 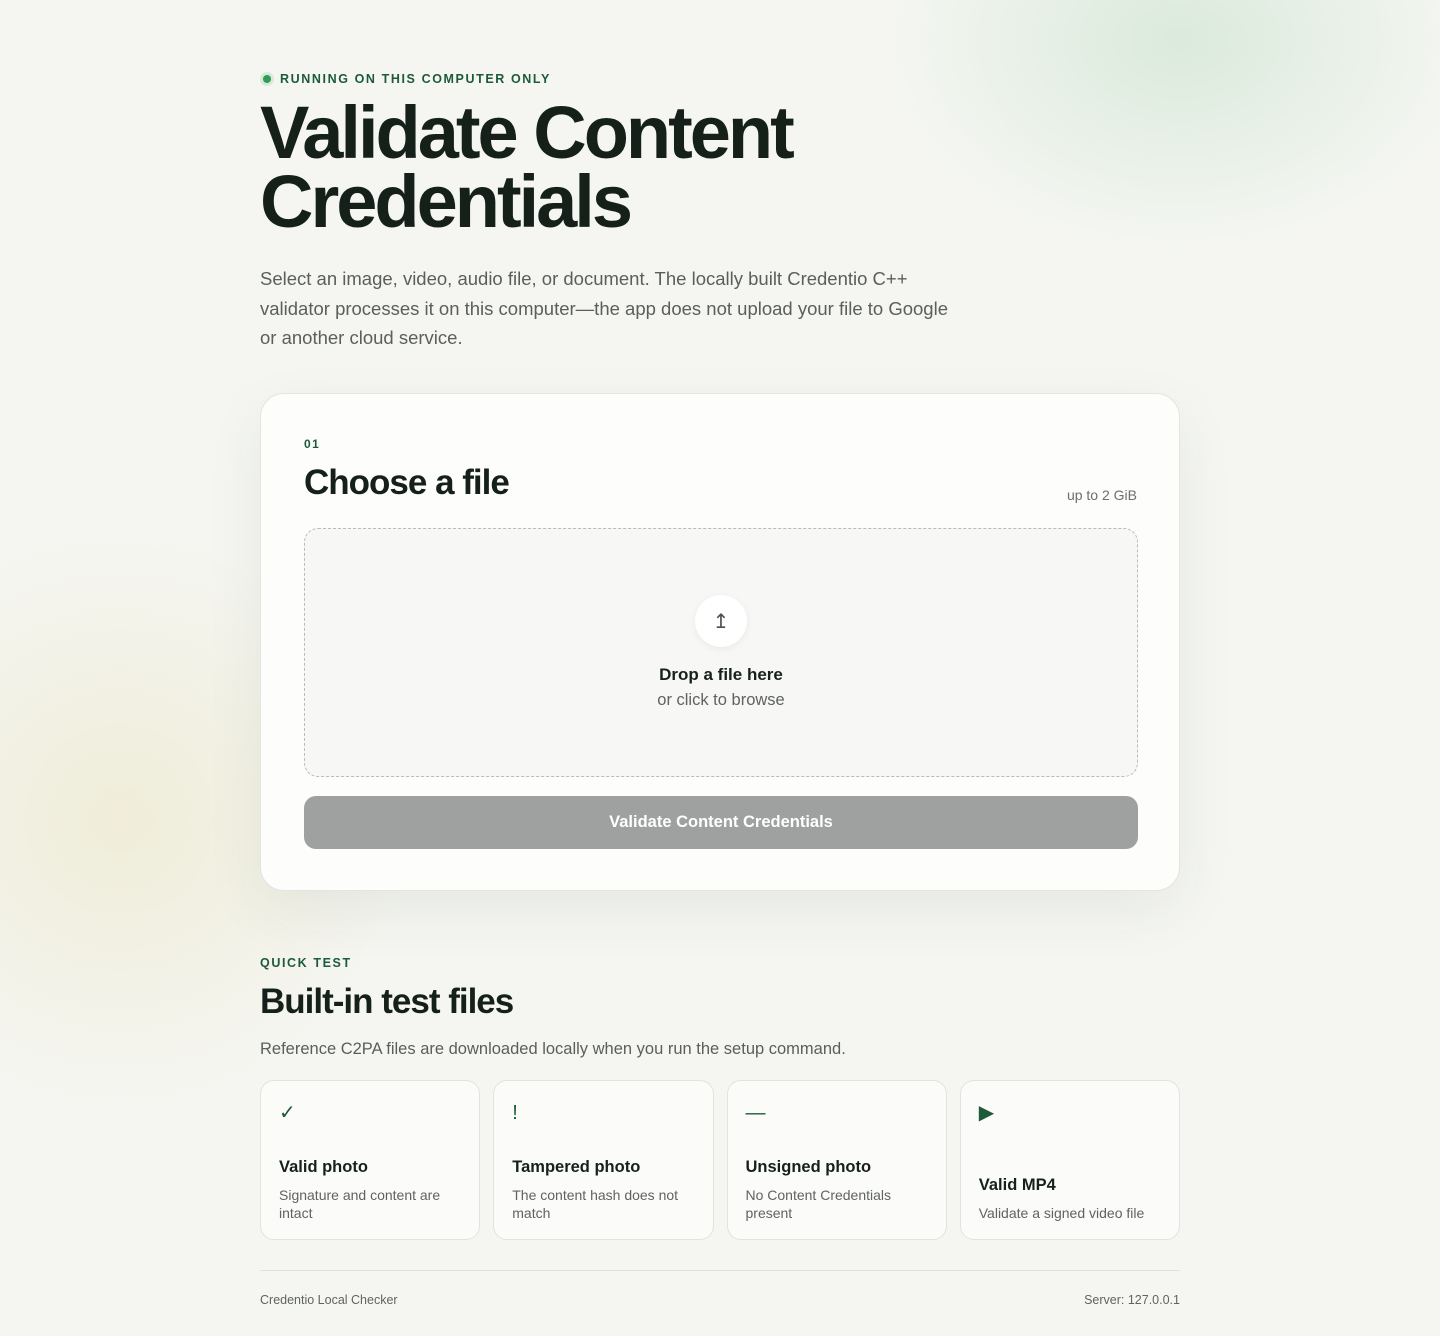 What do you see at coordinates (267, 79) in the screenshot?
I see `status-dot-icon` at bounding box center [267, 79].